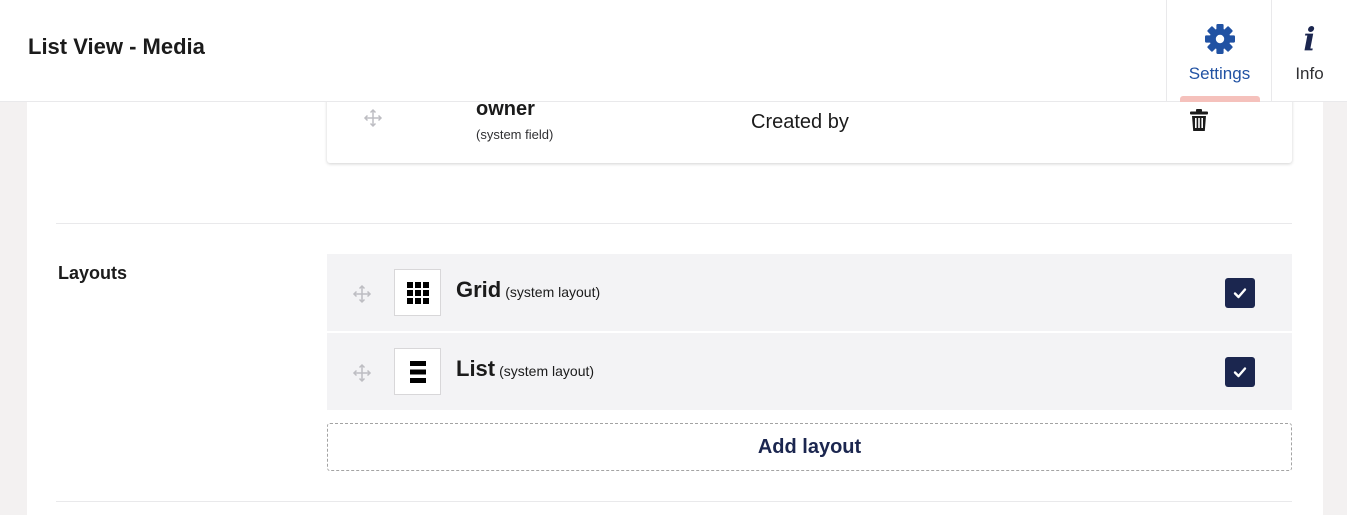 The width and height of the screenshot is (1347, 515). I want to click on settings-label: Settings, so click(1219, 73).